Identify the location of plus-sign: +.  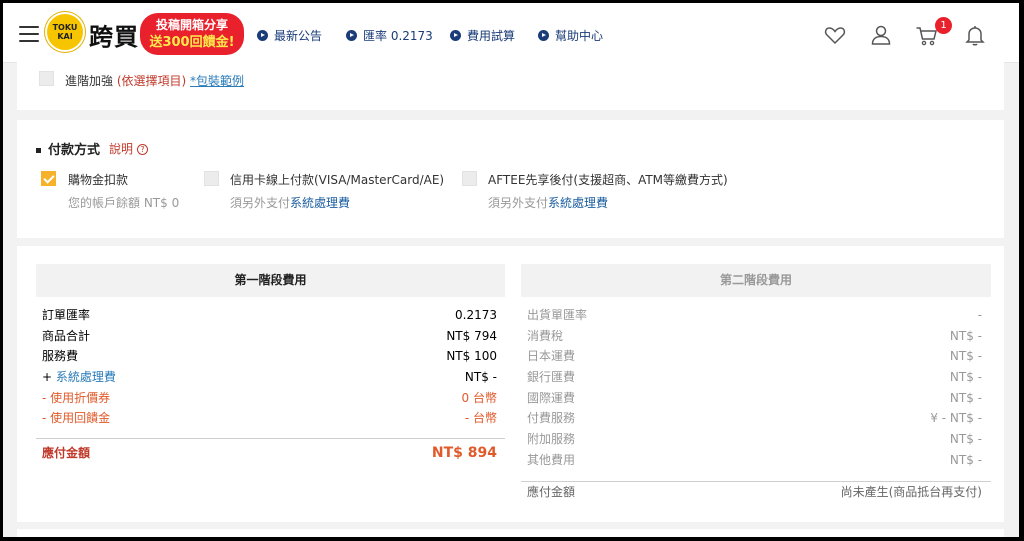
(49, 377).